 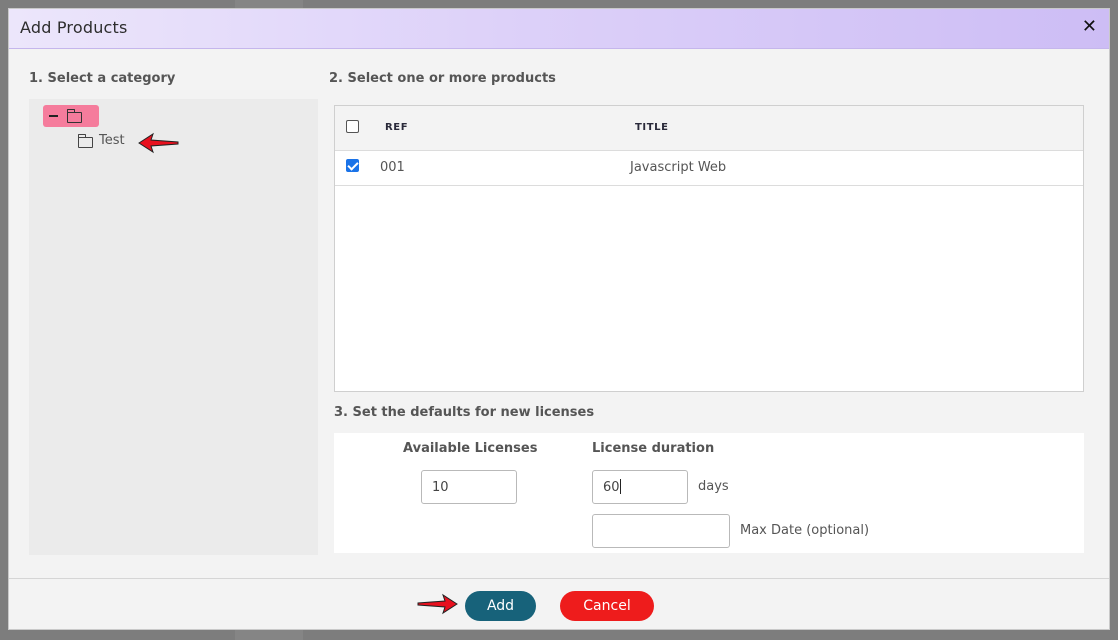 I want to click on max-date-input, so click(x=661, y=531).